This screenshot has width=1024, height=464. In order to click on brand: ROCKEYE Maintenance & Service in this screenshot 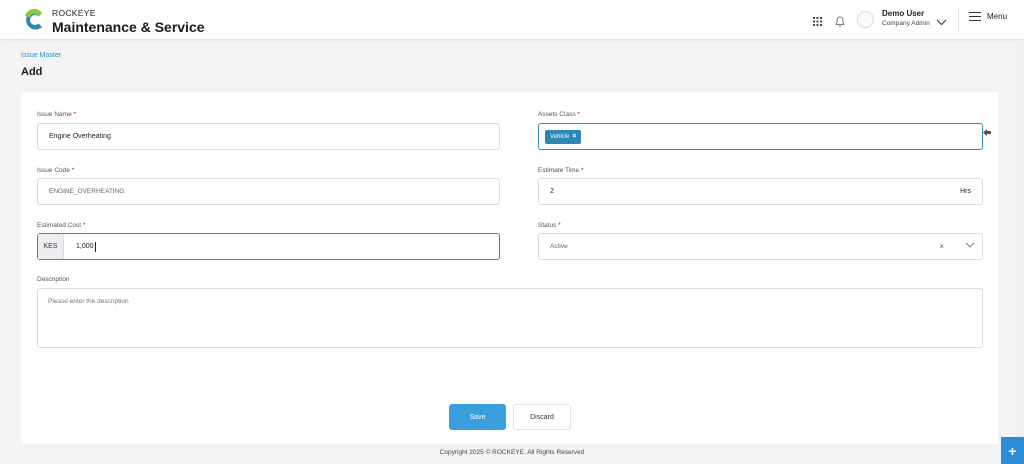, I will do `click(128, 21)`.